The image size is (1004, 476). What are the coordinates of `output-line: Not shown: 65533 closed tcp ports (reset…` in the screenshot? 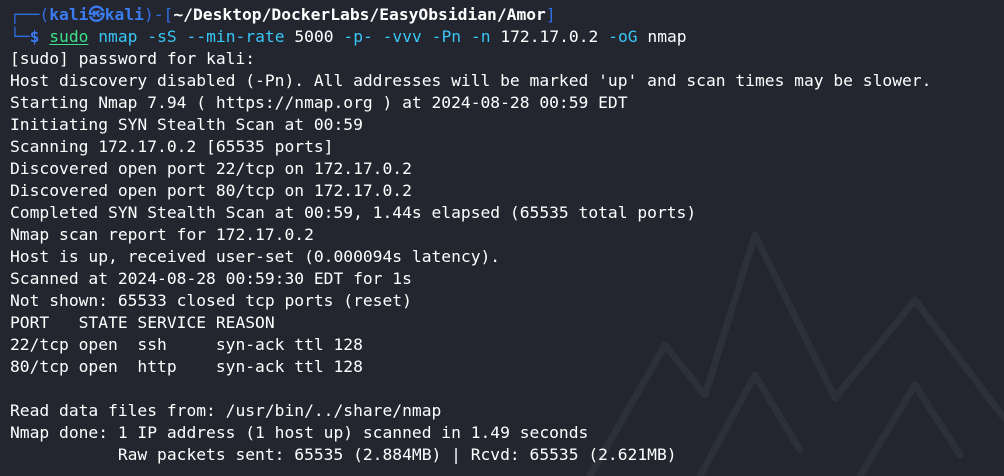 It's located at (211, 300).